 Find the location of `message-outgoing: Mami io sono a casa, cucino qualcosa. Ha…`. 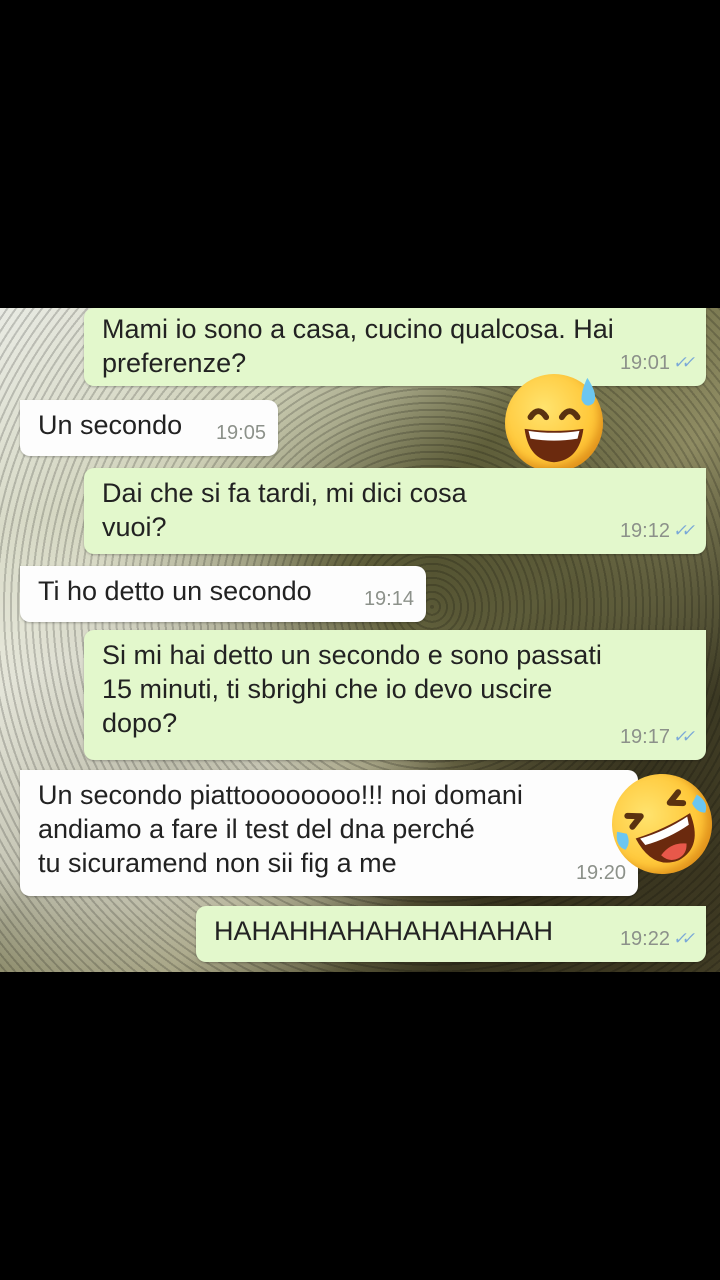

message-outgoing: Mami io sono a casa, cucino qualcosa. Ha… is located at coordinates (395, 347).